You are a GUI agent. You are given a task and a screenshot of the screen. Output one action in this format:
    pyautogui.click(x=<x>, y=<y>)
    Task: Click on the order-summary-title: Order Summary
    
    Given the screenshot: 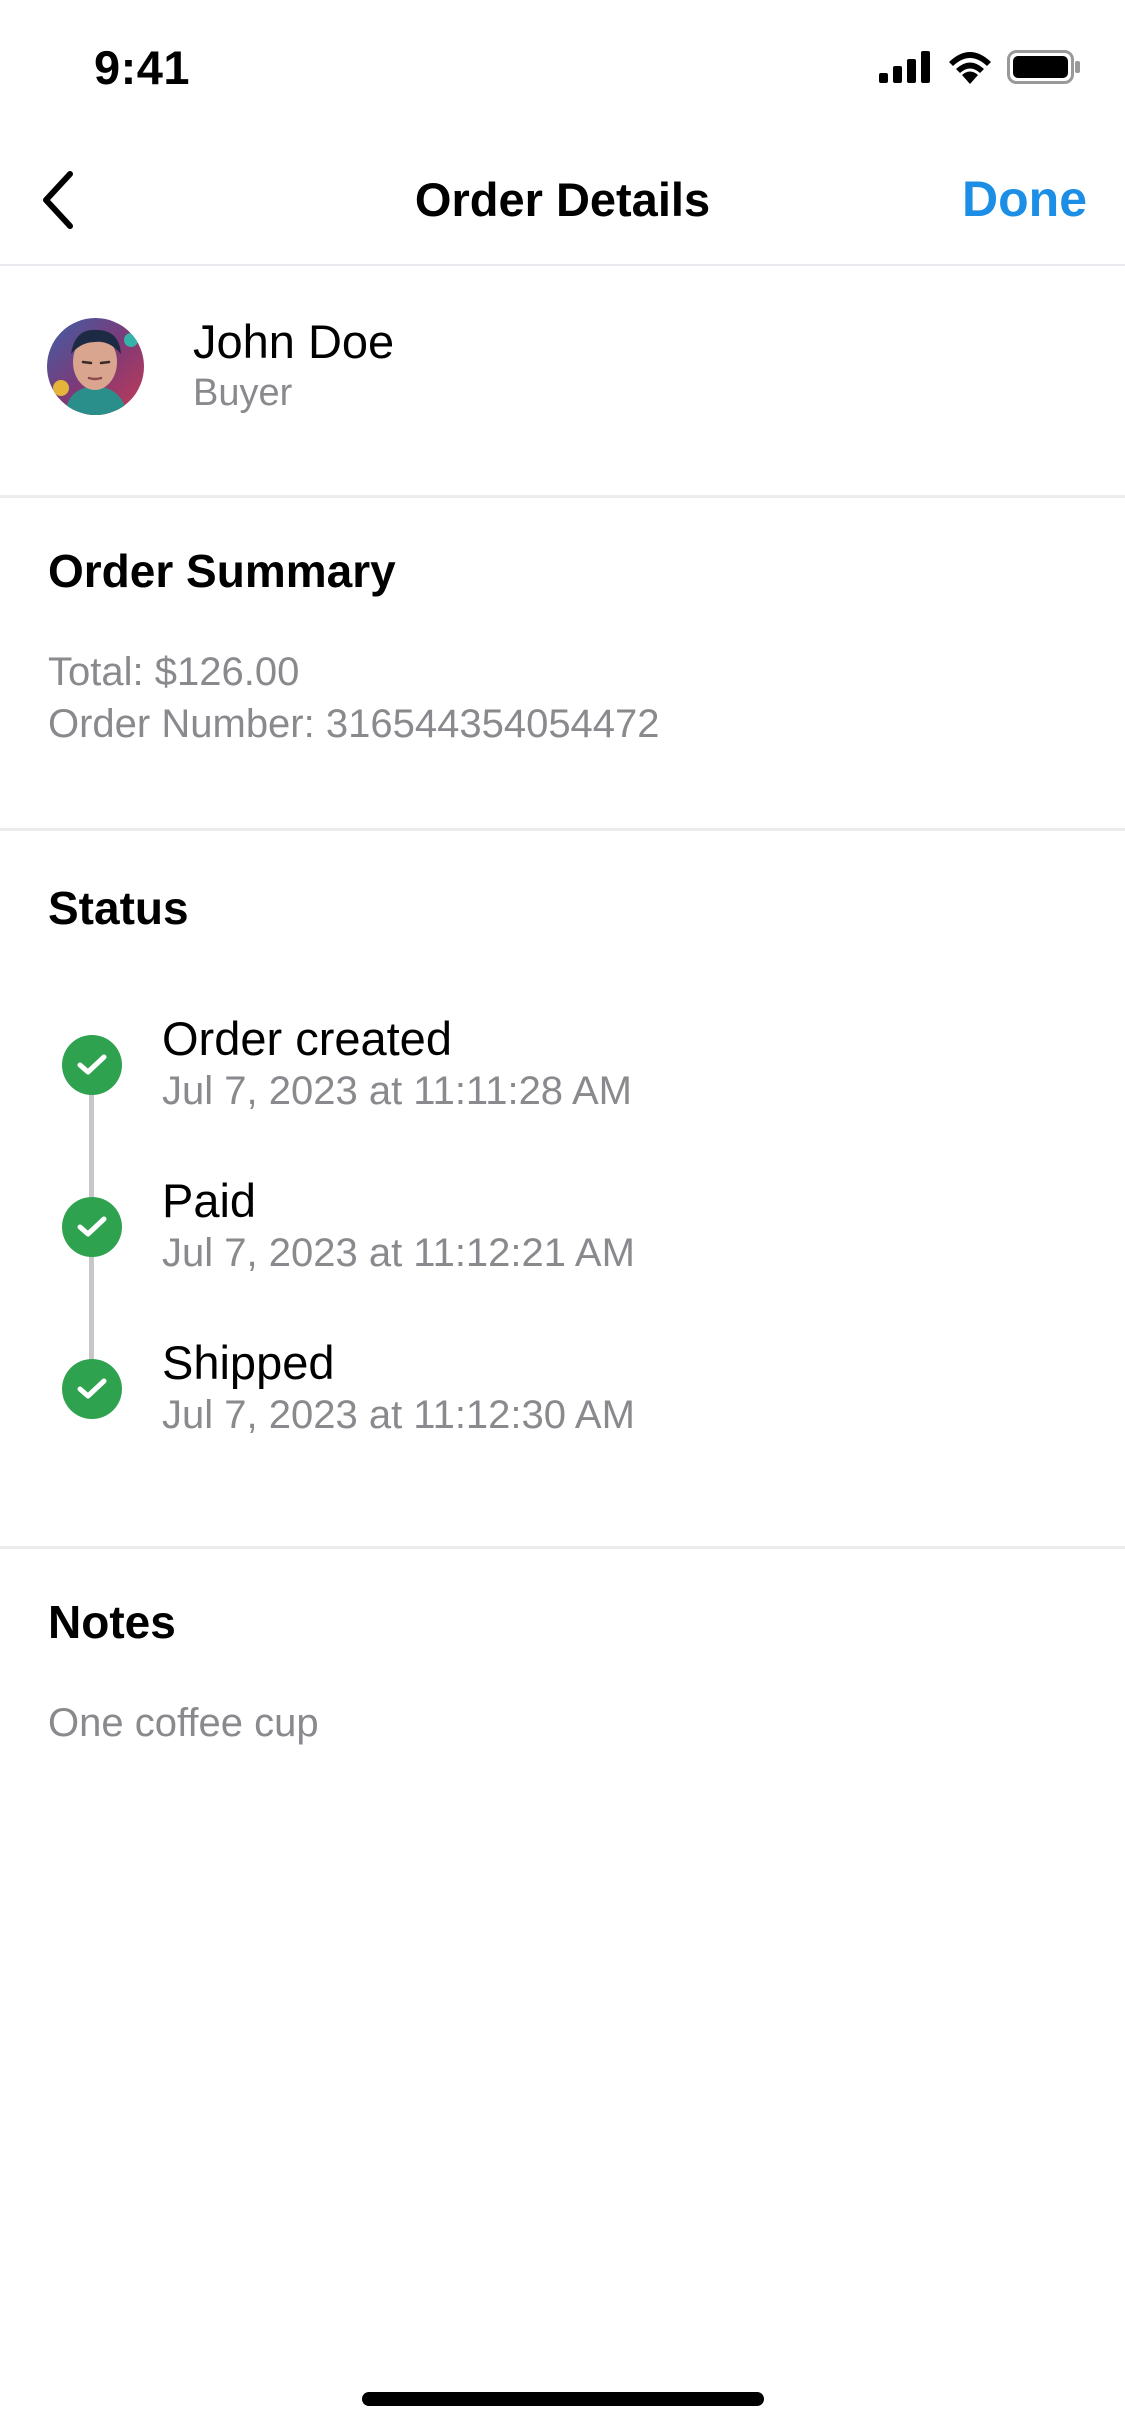 What is the action you would take?
    pyautogui.click(x=222, y=571)
    